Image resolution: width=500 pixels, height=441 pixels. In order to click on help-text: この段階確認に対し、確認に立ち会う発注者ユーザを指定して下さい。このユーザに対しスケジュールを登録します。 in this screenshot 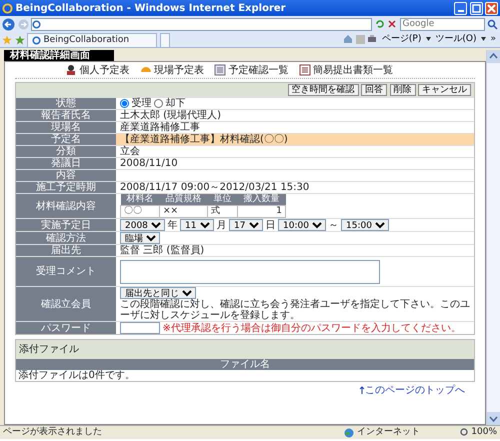, I will do `click(295, 310)`.